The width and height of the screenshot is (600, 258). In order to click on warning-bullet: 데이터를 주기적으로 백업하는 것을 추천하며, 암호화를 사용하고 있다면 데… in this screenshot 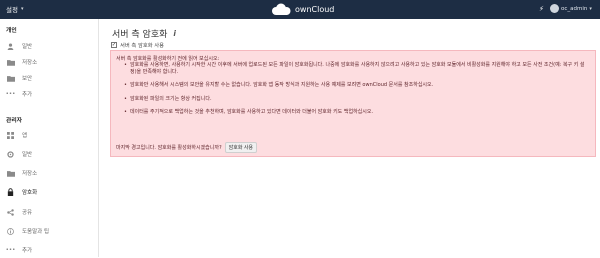, I will do `click(357, 112)`.